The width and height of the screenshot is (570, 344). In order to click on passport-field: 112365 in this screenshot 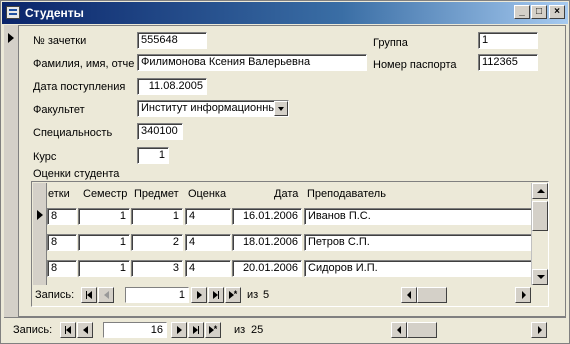, I will do `click(508, 62)`.